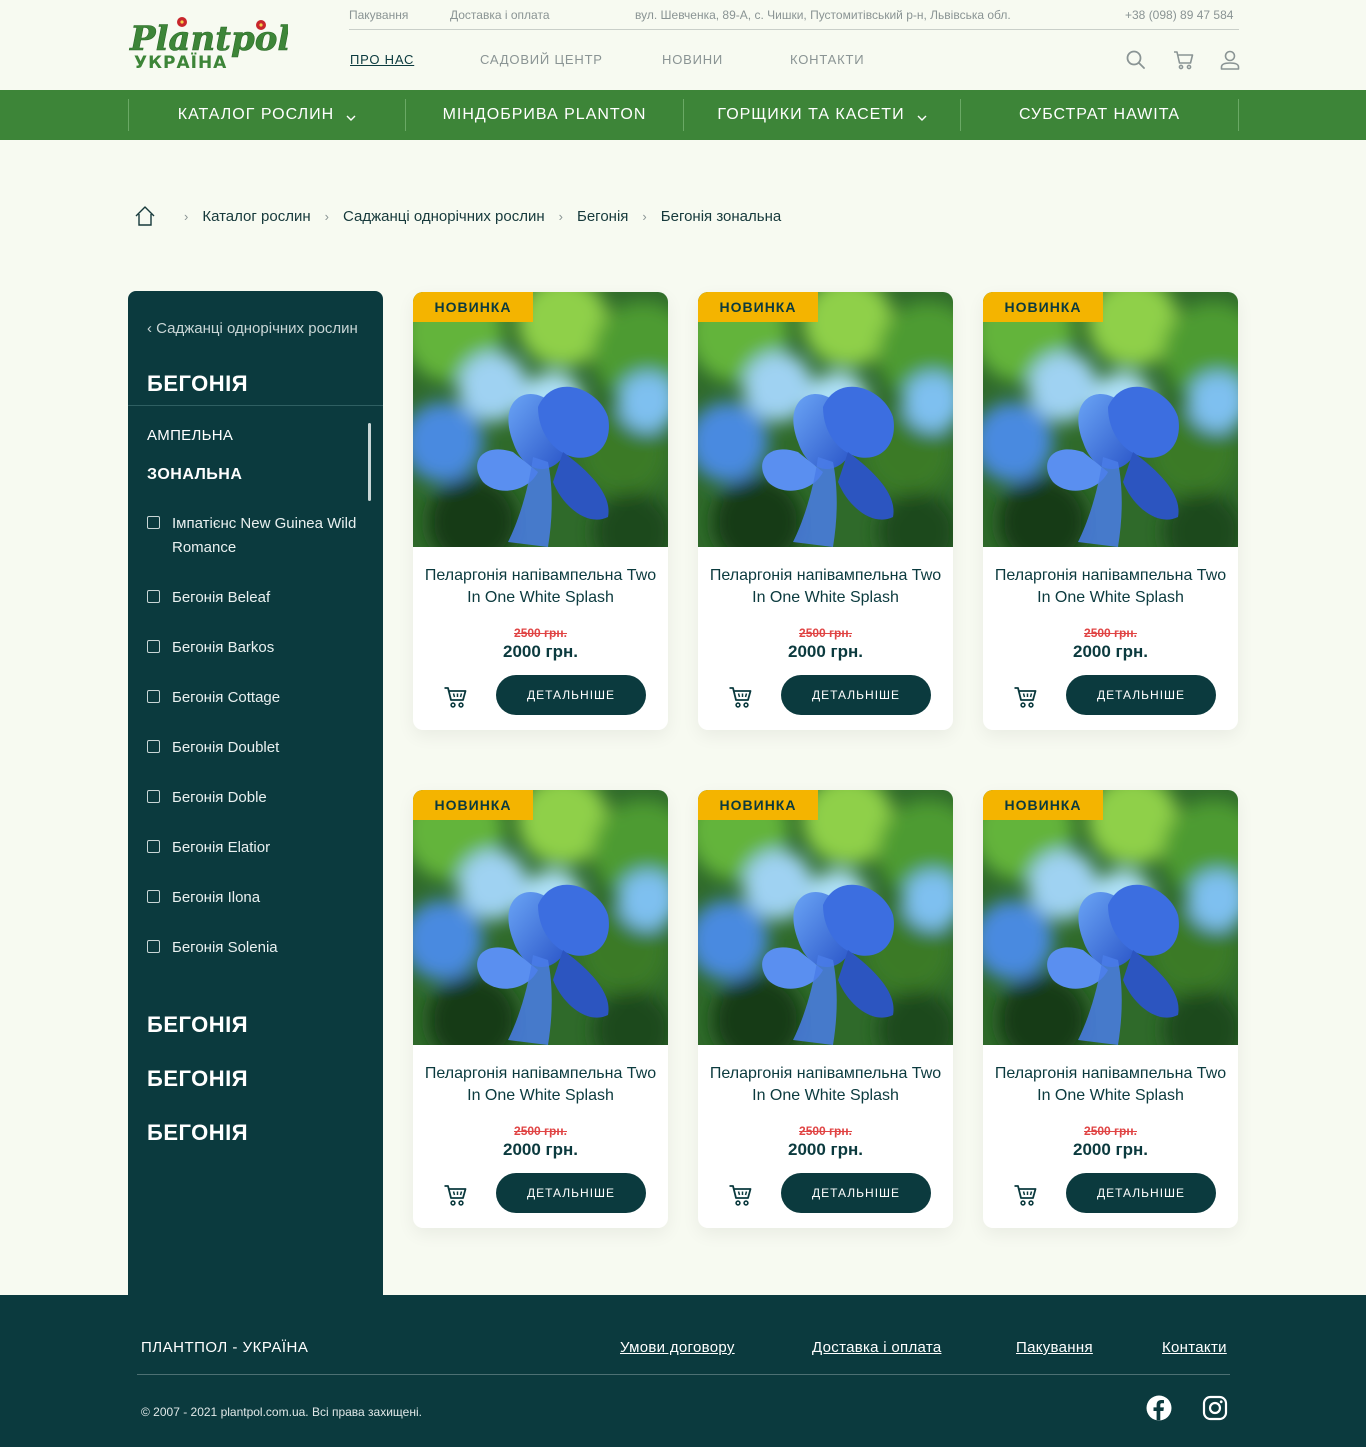 This screenshot has height=1447, width=1366. What do you see at coordinates (225, 1347) in the screenshot?
I see `footer-brand: ПЛАНТПОЛ - УКРАЇНА` at bounding box center [225, 1347].